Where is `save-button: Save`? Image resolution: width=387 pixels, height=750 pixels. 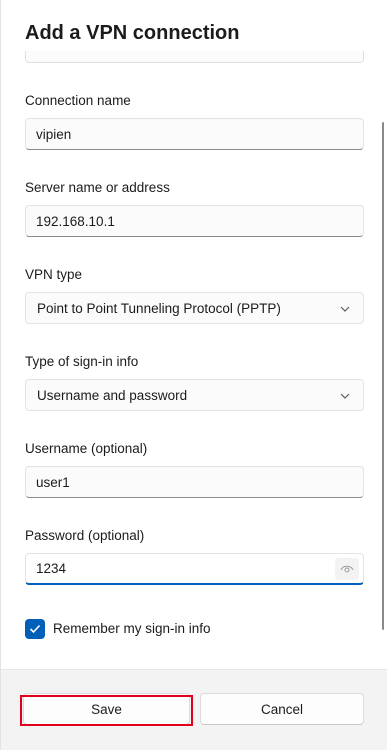
save-button: Save is located at coordinates (106, 709).